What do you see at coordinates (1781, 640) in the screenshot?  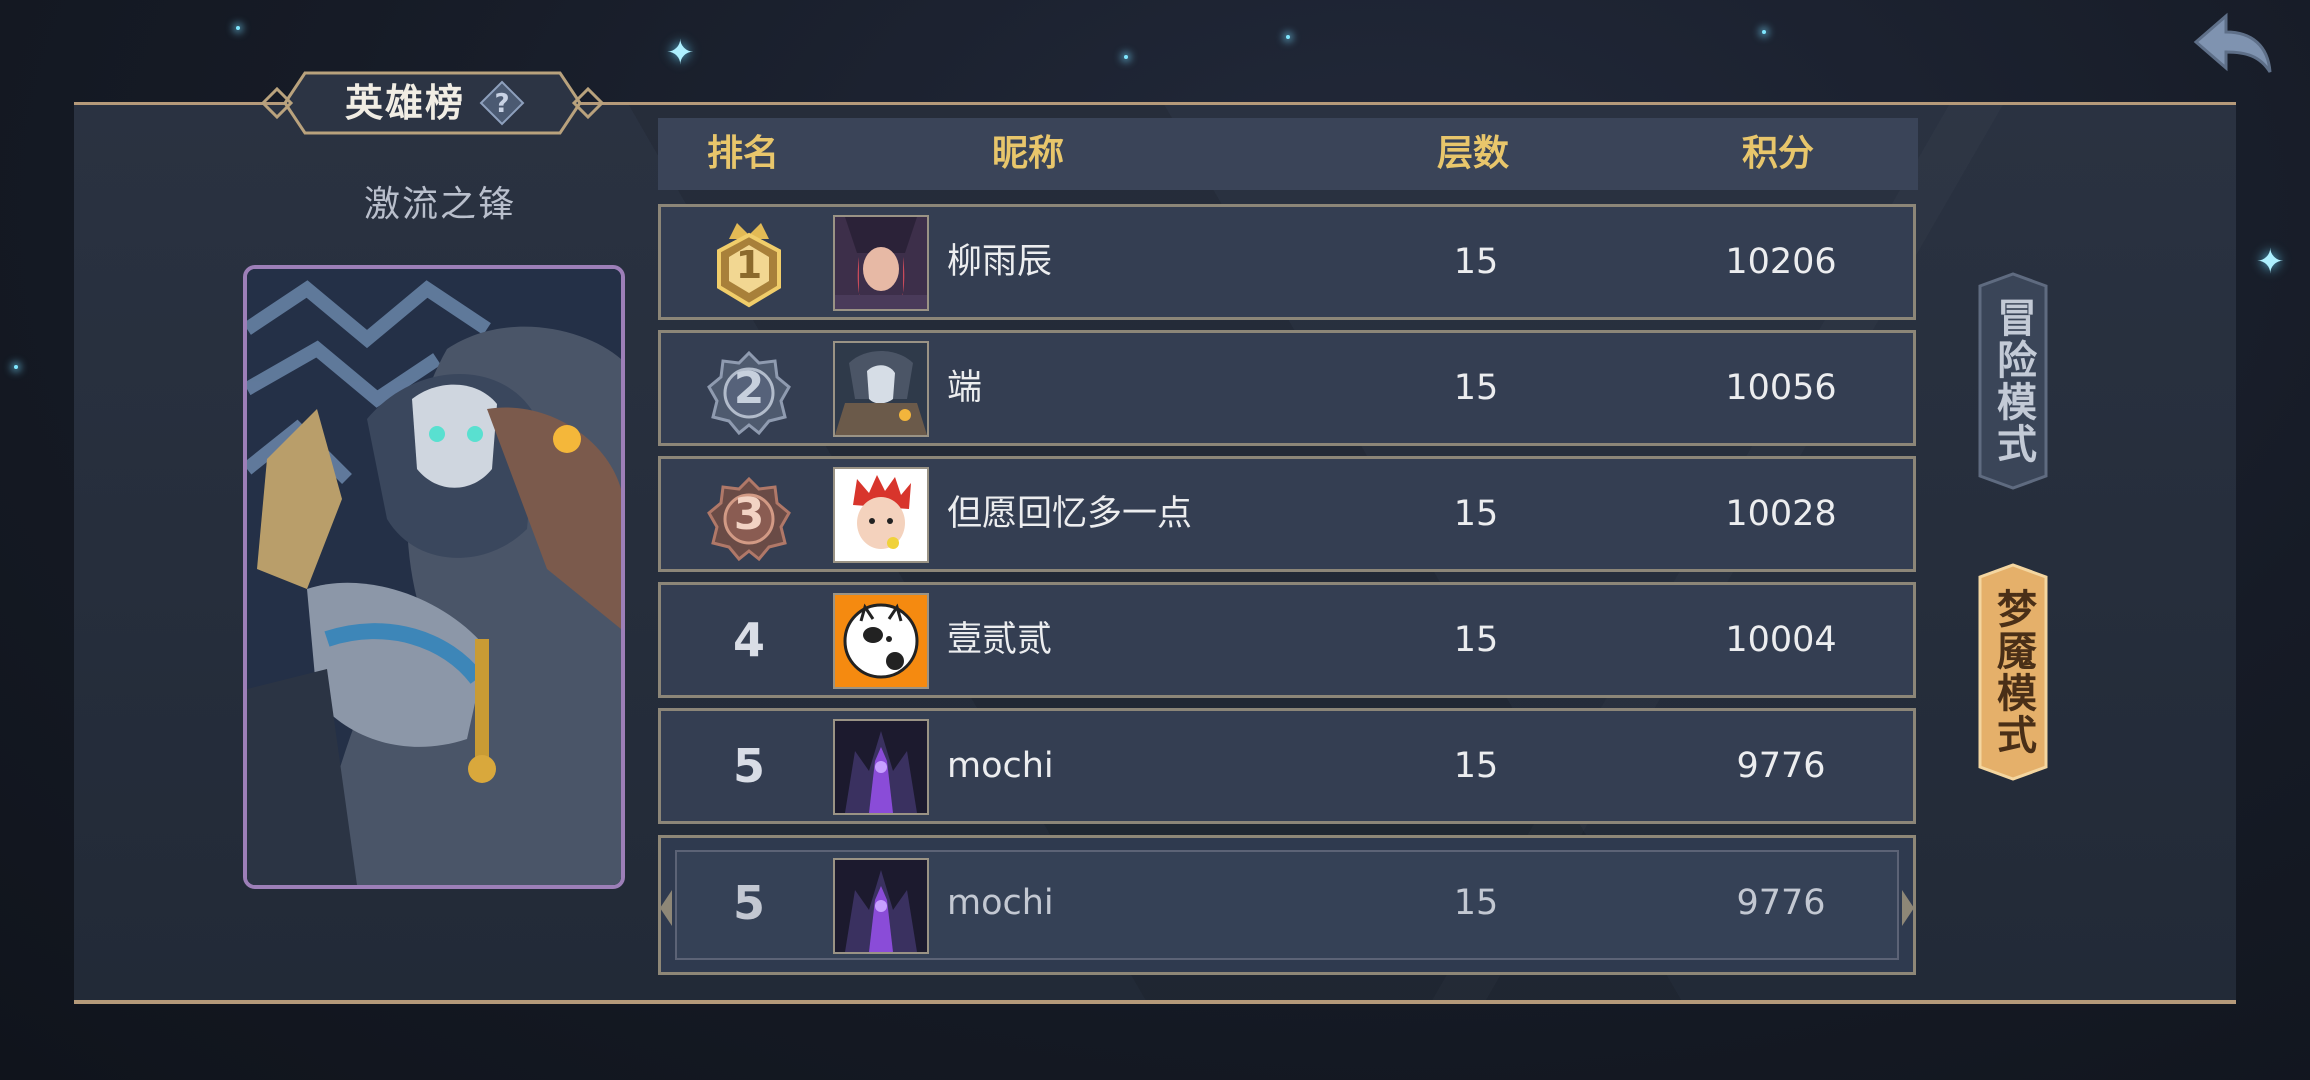 I see `player-score: 10004` at bounding box center [1781, 640].